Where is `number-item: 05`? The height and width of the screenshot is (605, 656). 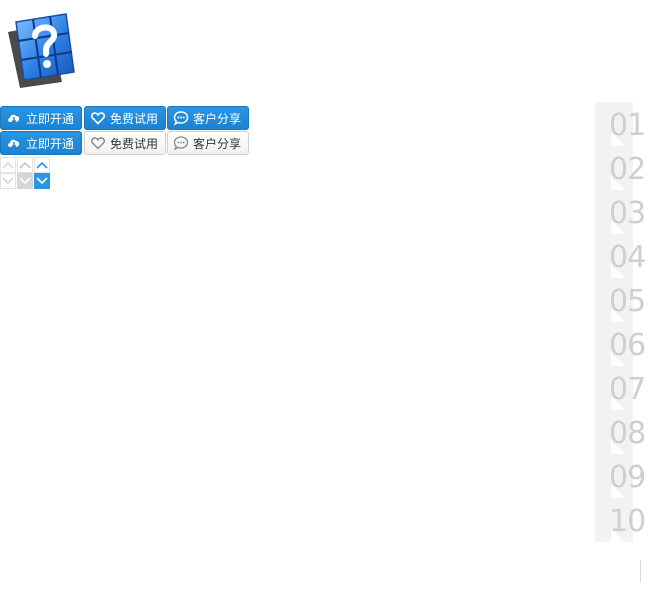 number-item: 05 is located at coordinates (620, 300).